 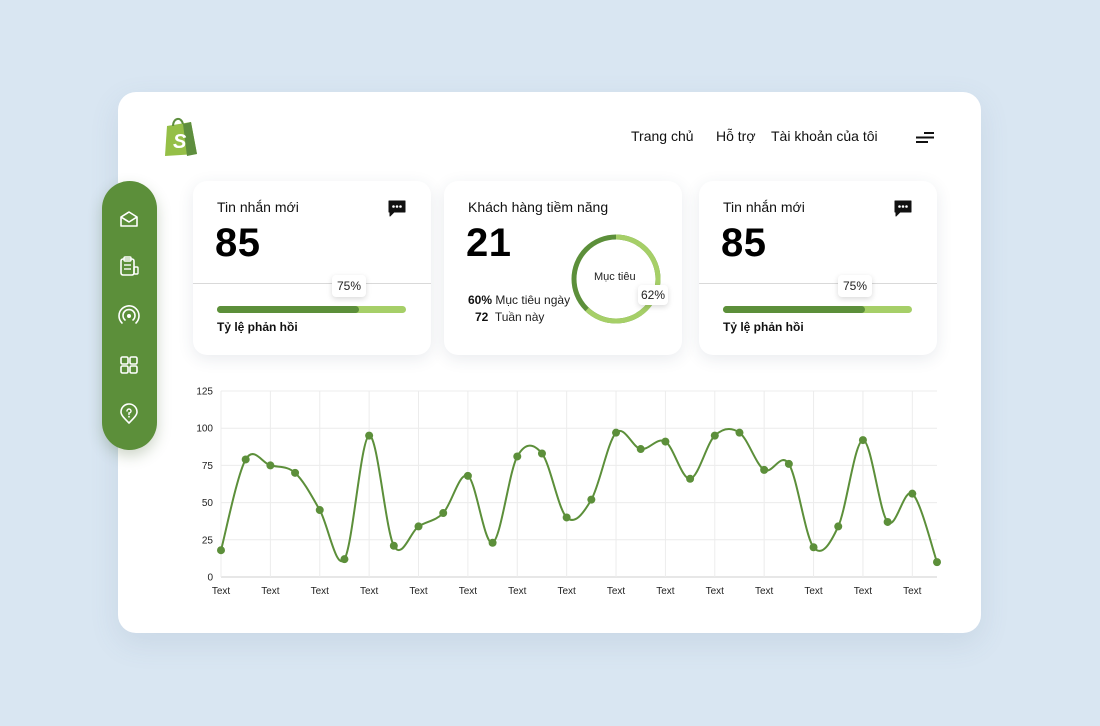 What do you see at coordinates (824, 136) in the screenshot?
I see `nav-account: Tài khoản của tôi` at bounding box center [824, 136].